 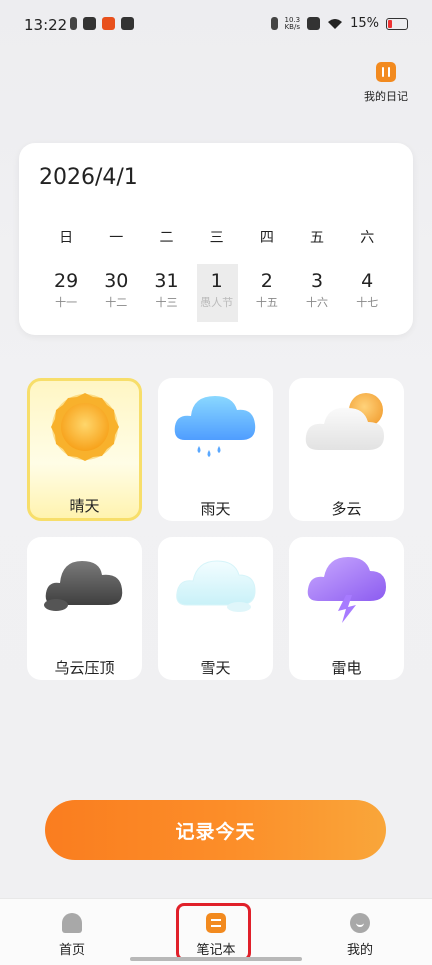 I want to click on profile-icon, so click(x=360, y=923).